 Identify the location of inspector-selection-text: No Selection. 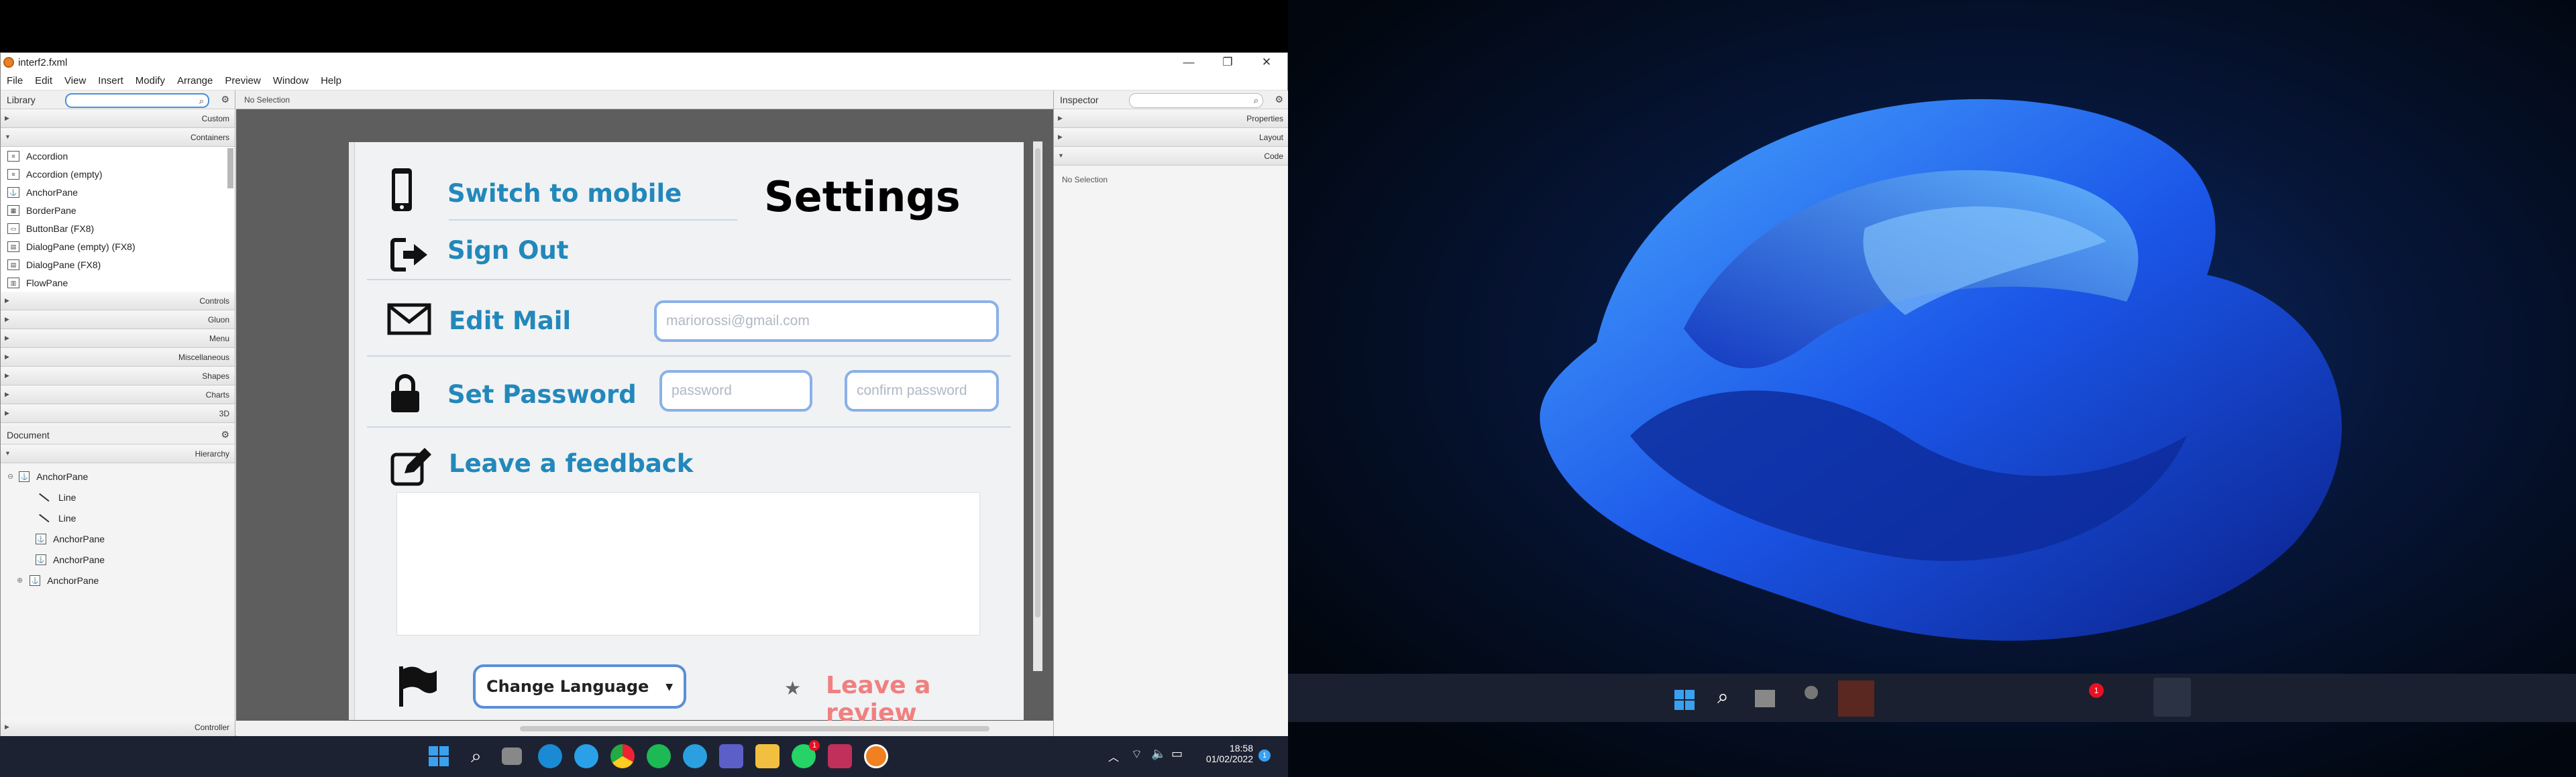
(1085, 180).